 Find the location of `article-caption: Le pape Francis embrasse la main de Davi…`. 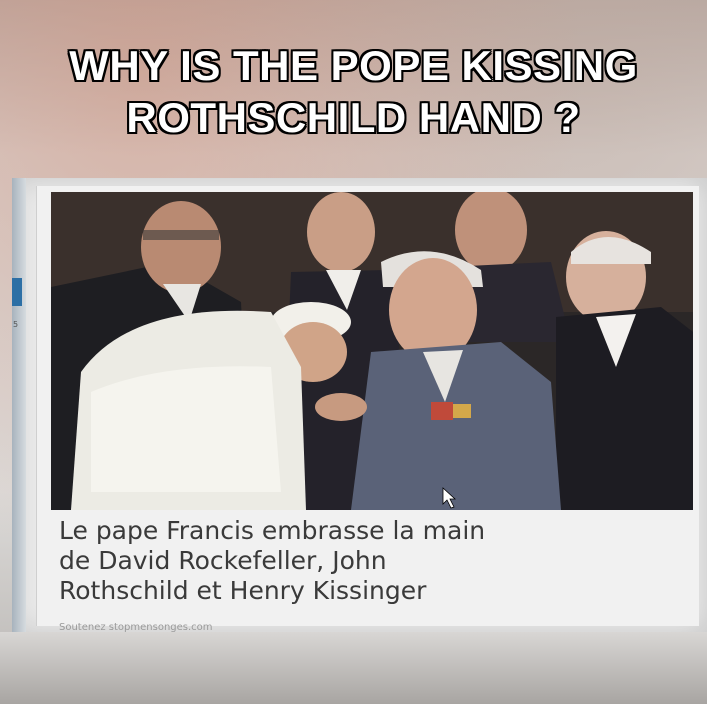

article-caption: Le pape Francis embrasse la main de Davi… is located at coordinates (369, 561).